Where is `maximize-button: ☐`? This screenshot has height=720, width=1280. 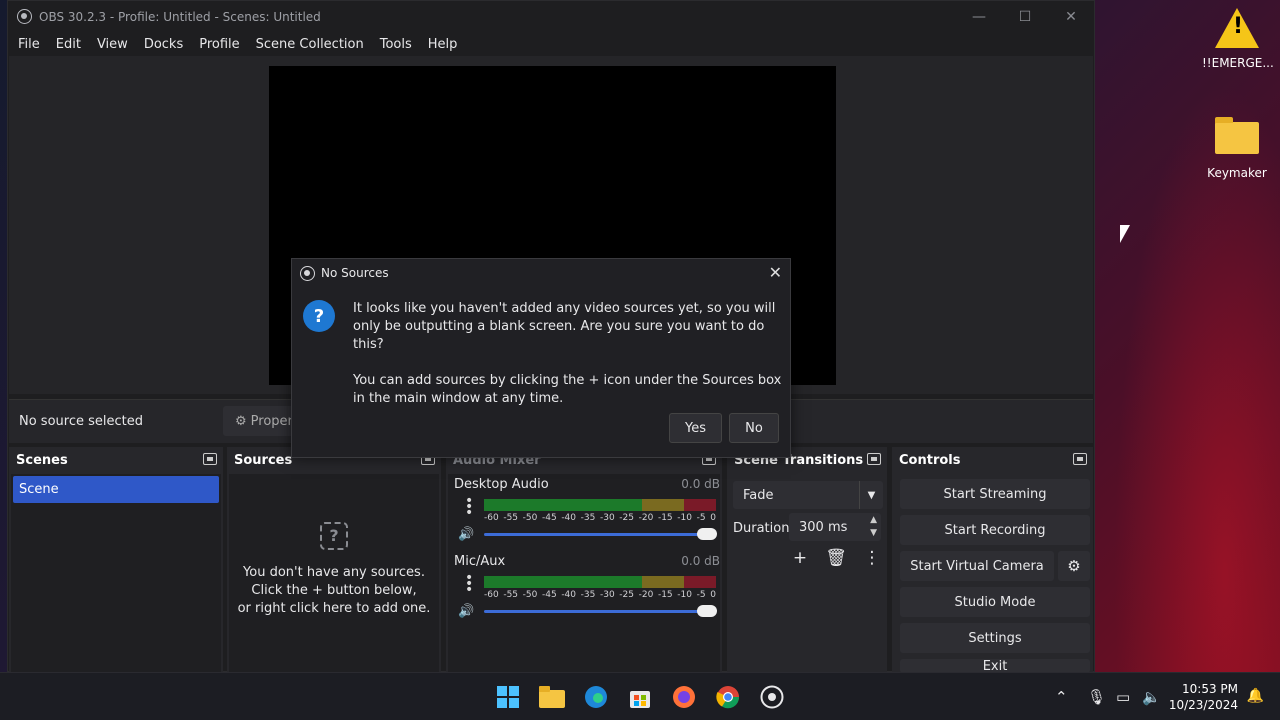
maximize-button: ☐ is located at coordinates (1025, 16).